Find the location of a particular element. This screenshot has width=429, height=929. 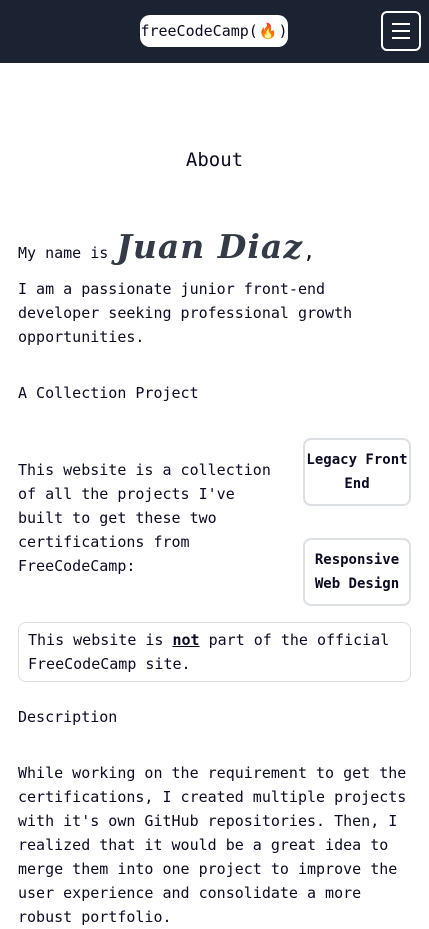

page-title: About is located at coordinates (214, 160).